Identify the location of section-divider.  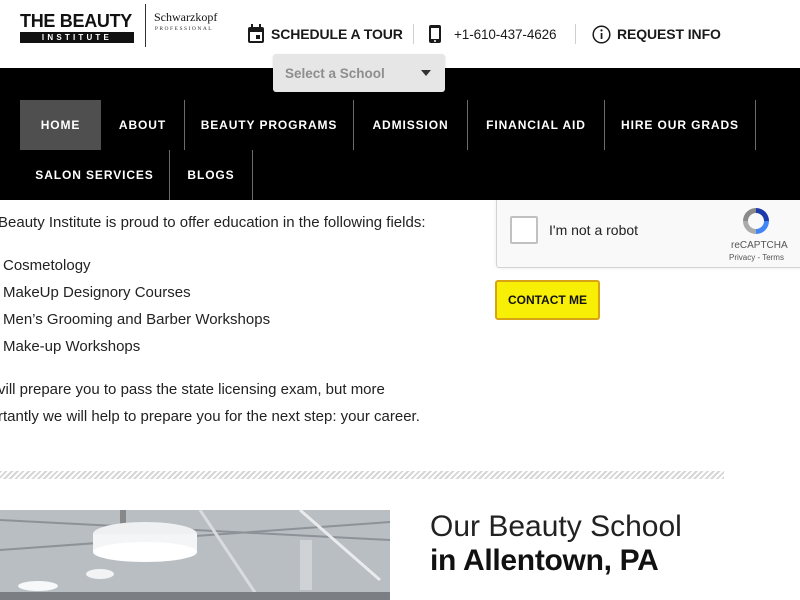
(362, 475).